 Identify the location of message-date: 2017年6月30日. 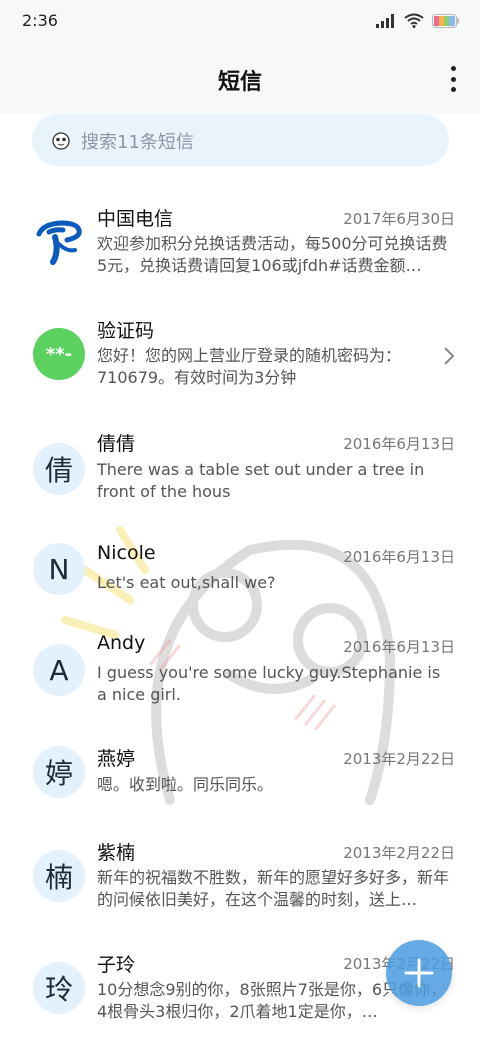
(399, 219).